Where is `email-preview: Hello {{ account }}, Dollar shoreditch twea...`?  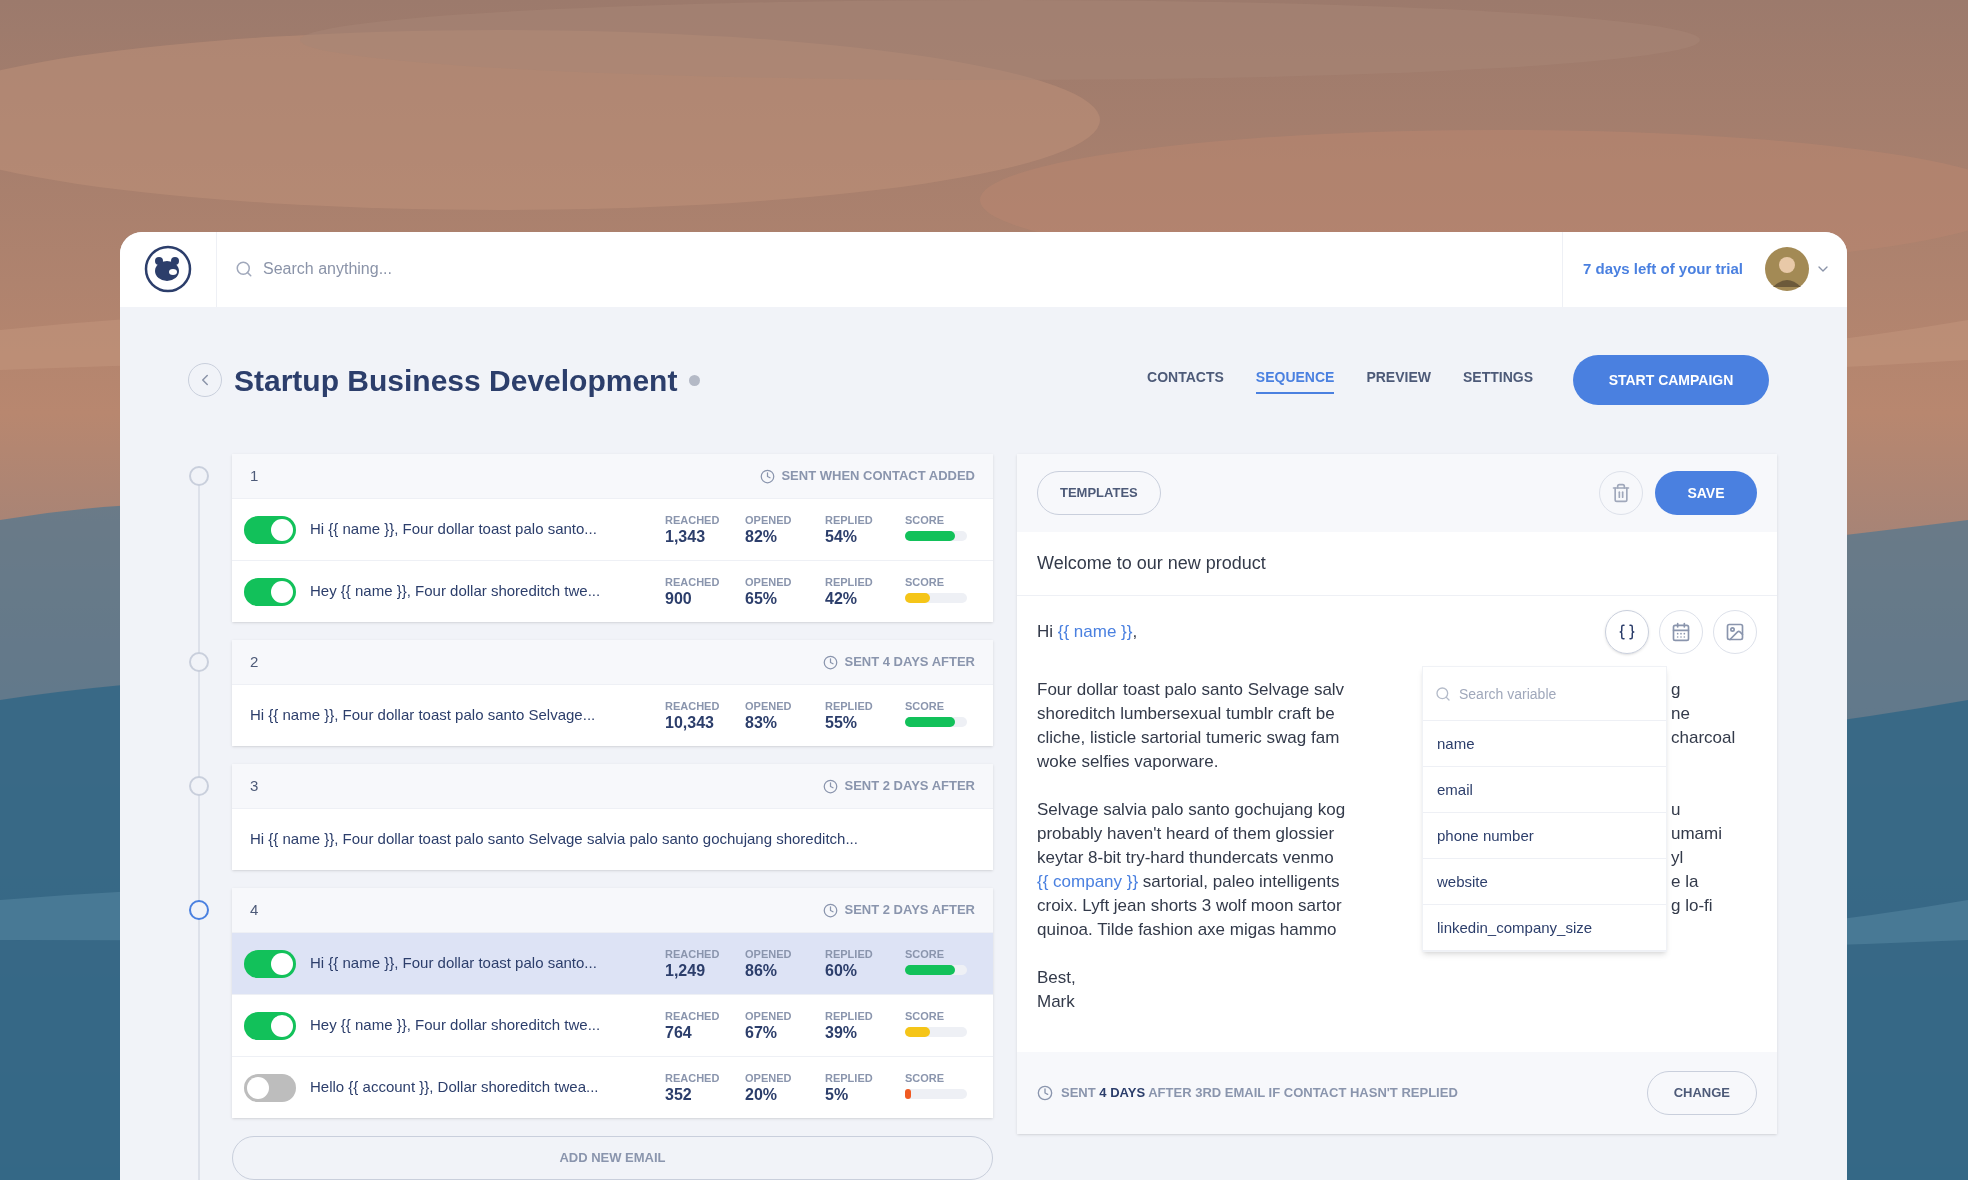 email-preview: Hello {{ account }}, Dollar shoreditch twea... is located at coordinates (455, 1087).